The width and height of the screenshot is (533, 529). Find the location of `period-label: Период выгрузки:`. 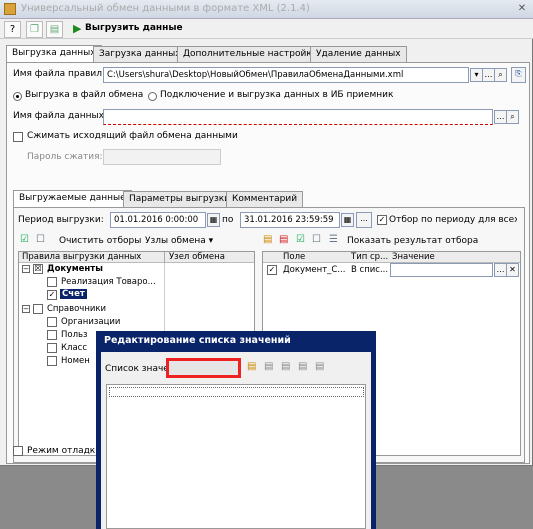

period-label: Период выгрузки: is located at coordinates (61, 220).